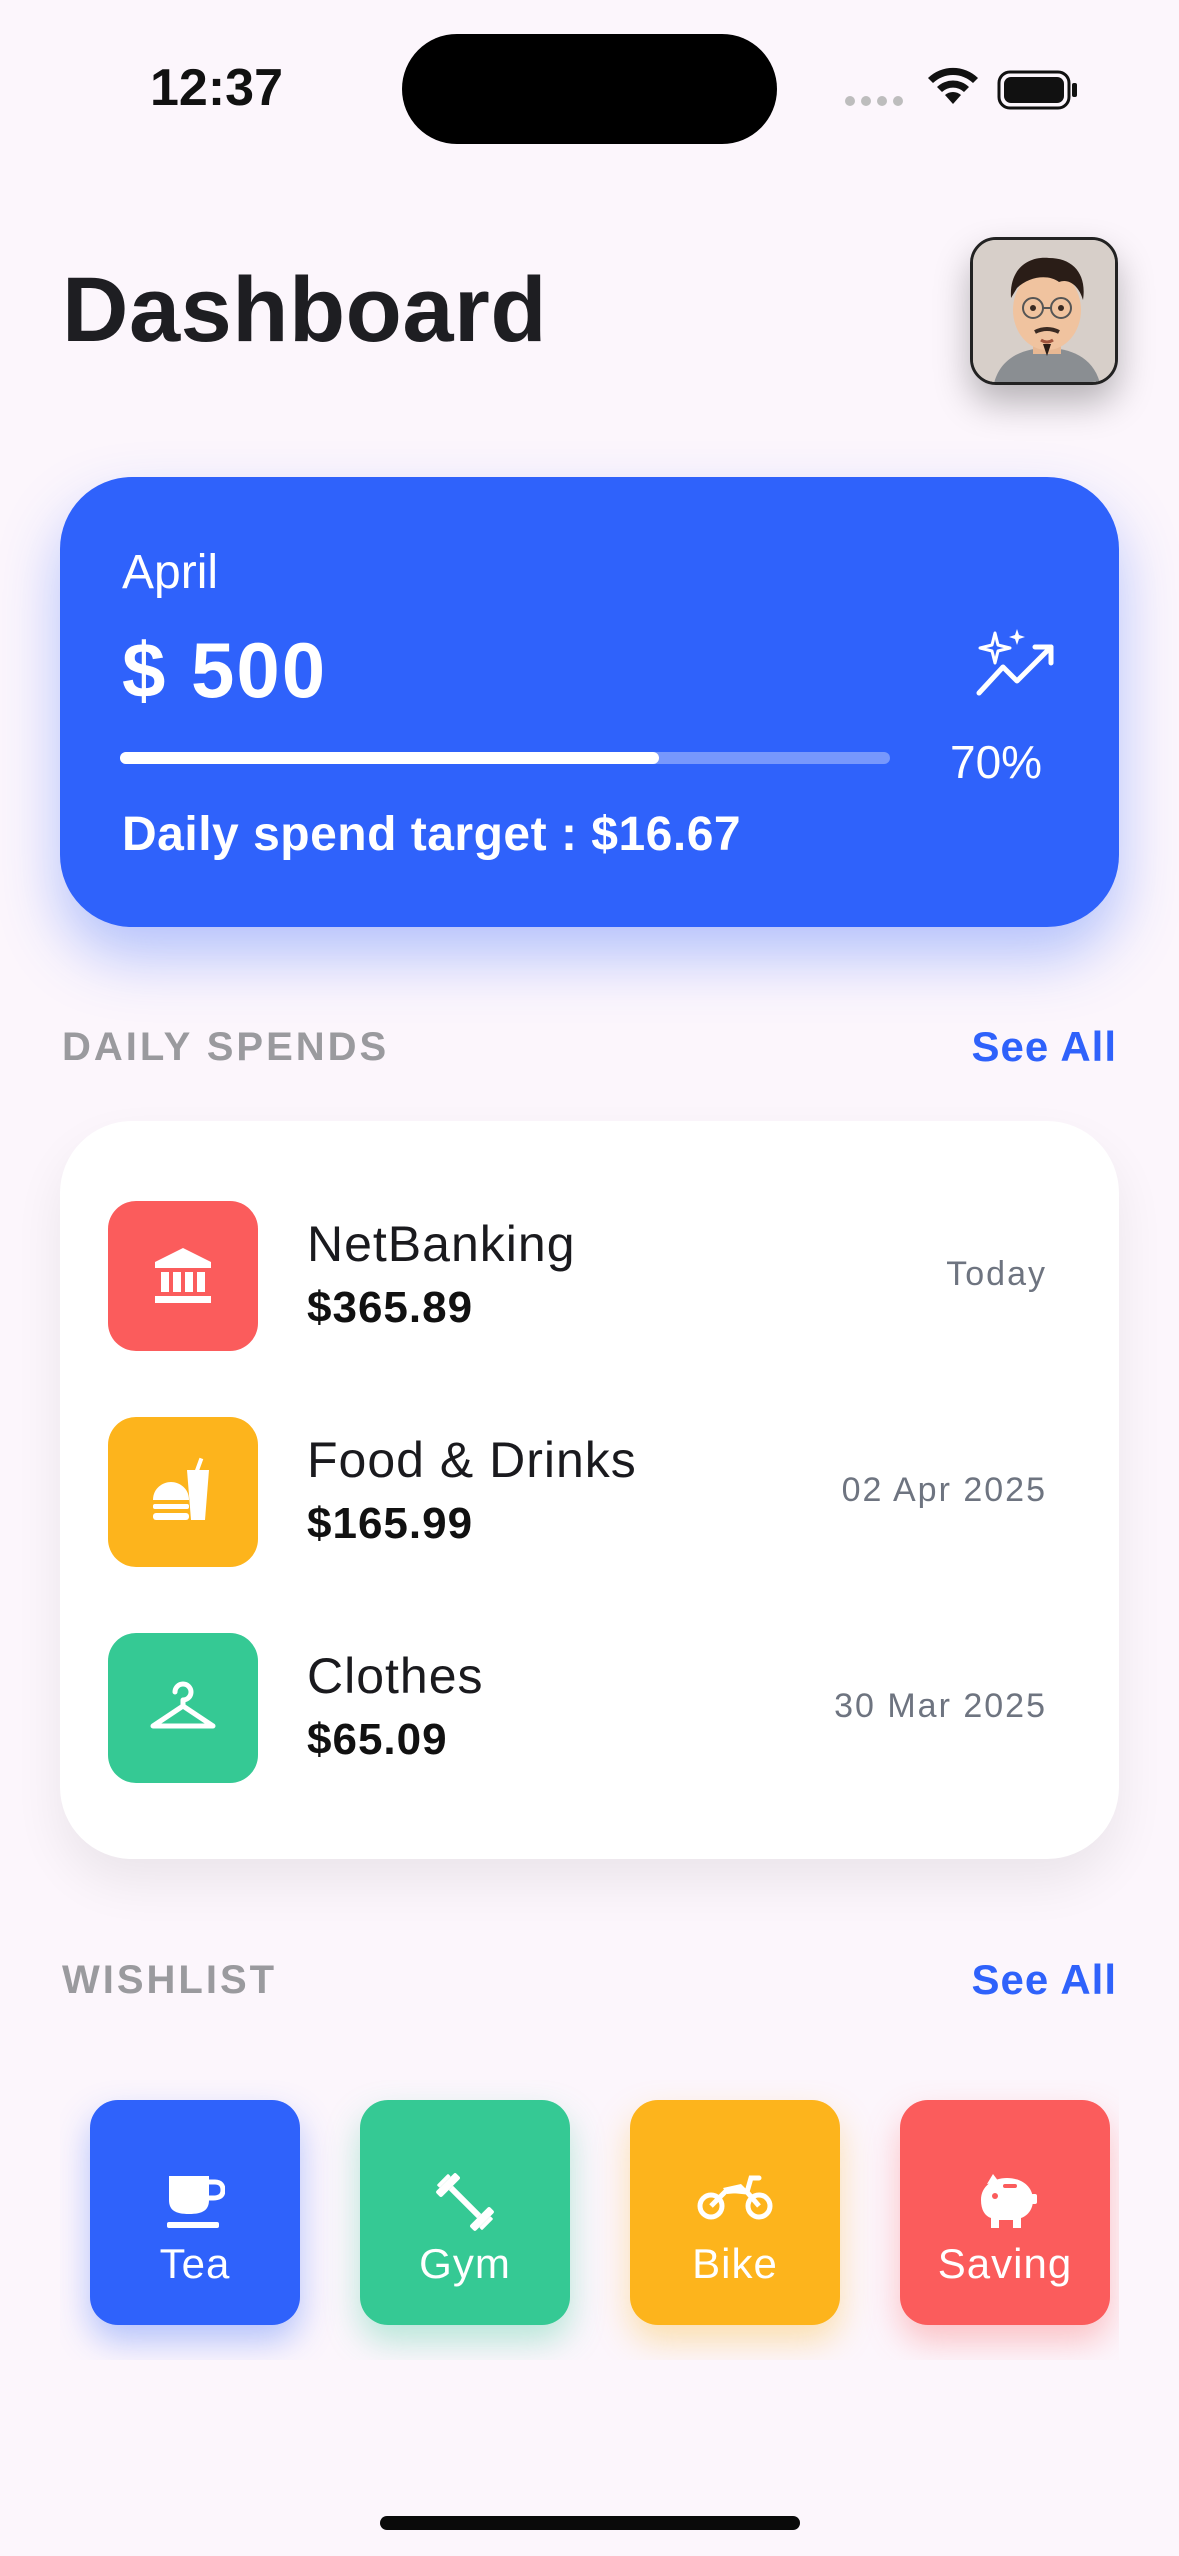 This screenshot has width=1179, height=2556. What do you see at coordinates (940, 1706) in the screenshot?
I see `spend-date: 30 Mar 2025` at bounding box center [940, 1706].